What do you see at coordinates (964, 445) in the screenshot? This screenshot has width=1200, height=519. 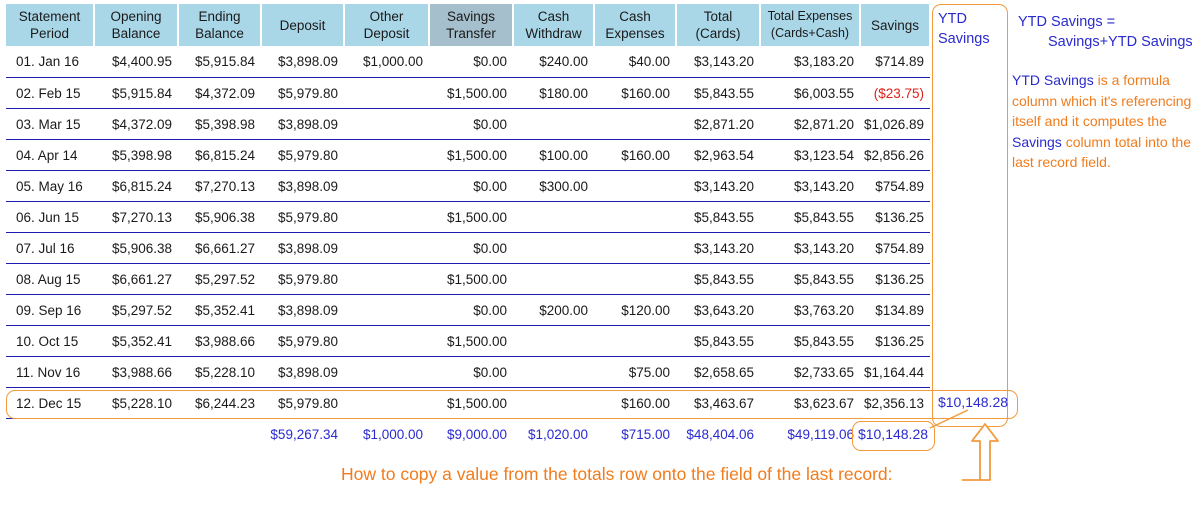 I see `annotation-arrows` at bounding box center [964, 445].